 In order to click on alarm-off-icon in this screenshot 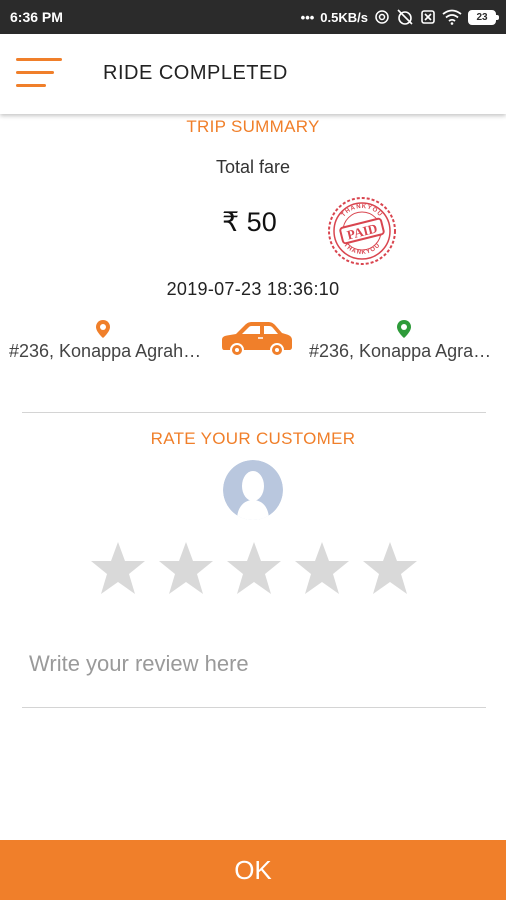, I will do `click(405, 17)`.